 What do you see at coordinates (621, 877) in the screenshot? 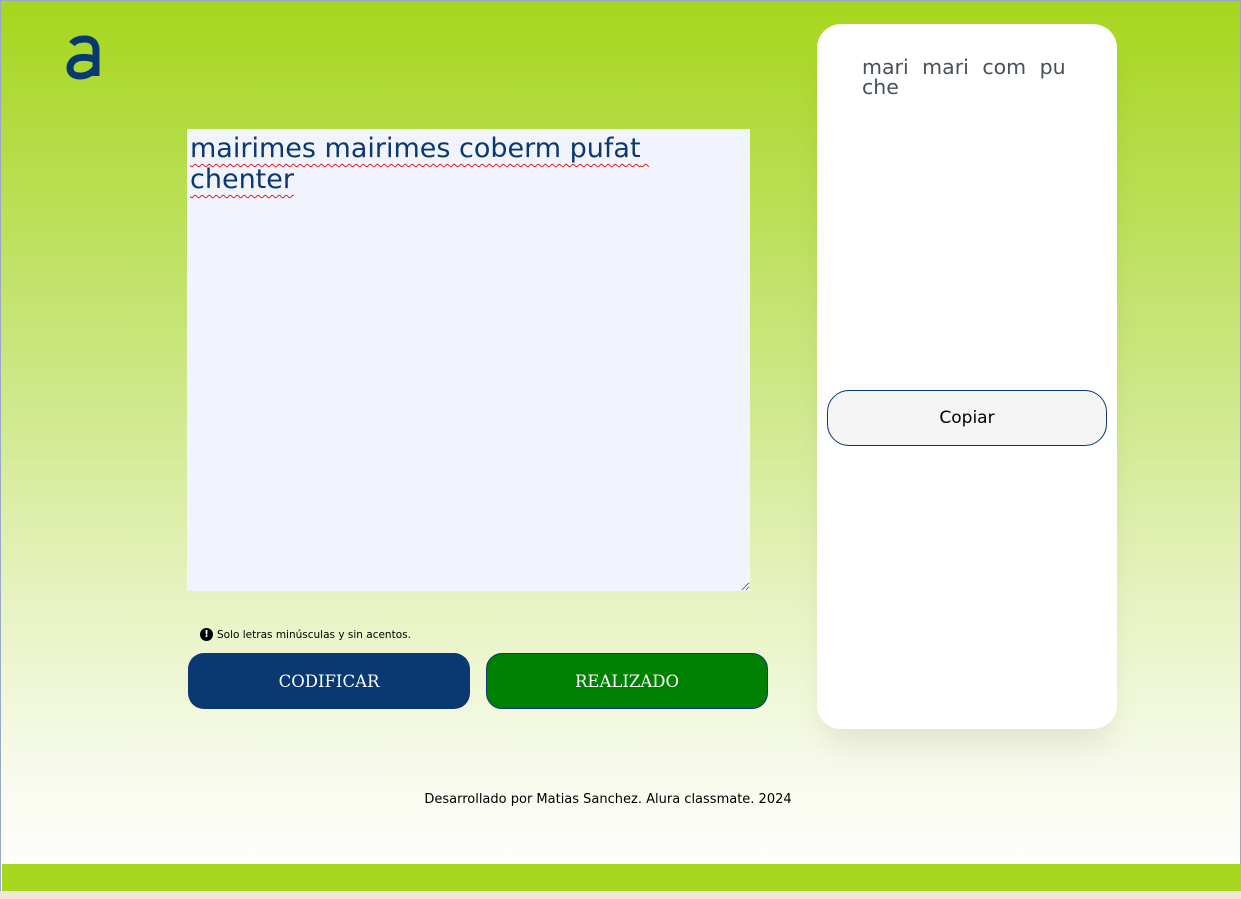
I see `footer-bar` at bounding box center [621, 877].